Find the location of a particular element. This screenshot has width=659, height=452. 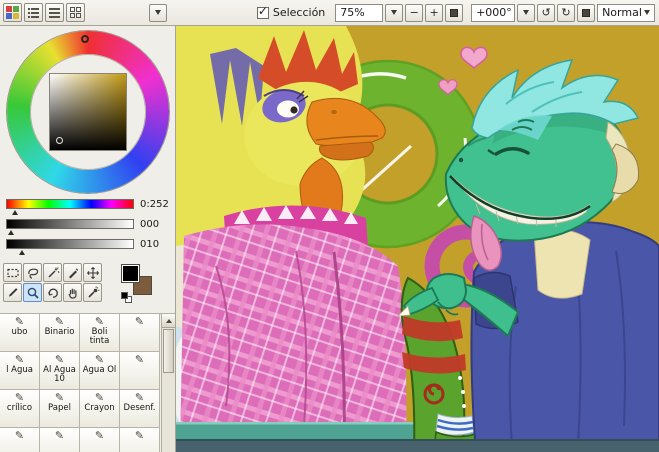

panel-menu-button is located at coordinates (157, 12).